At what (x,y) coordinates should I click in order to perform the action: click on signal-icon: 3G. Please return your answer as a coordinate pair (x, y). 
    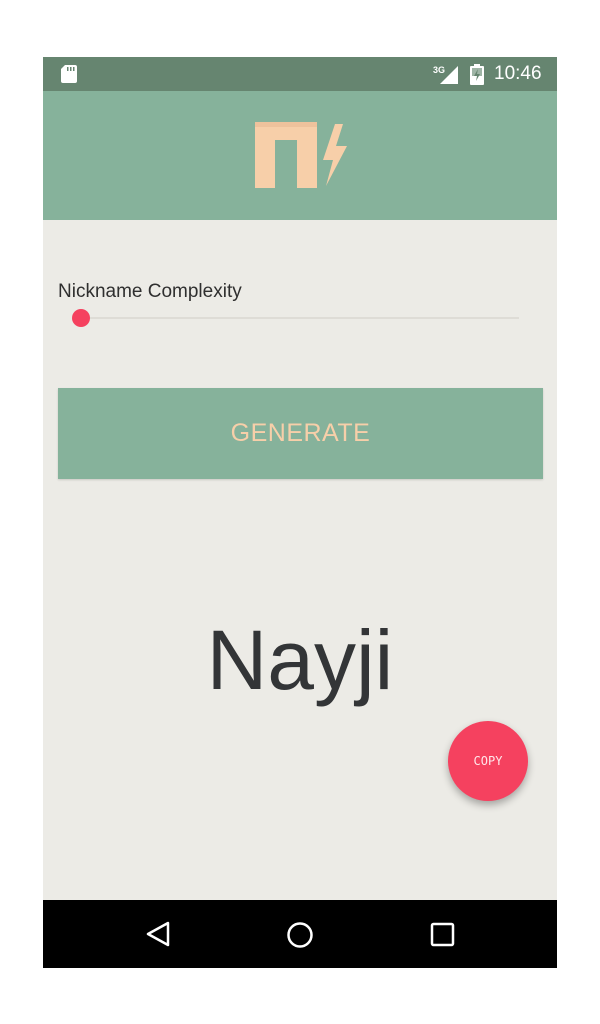
    Looking at the image, I should click on (445, 74).